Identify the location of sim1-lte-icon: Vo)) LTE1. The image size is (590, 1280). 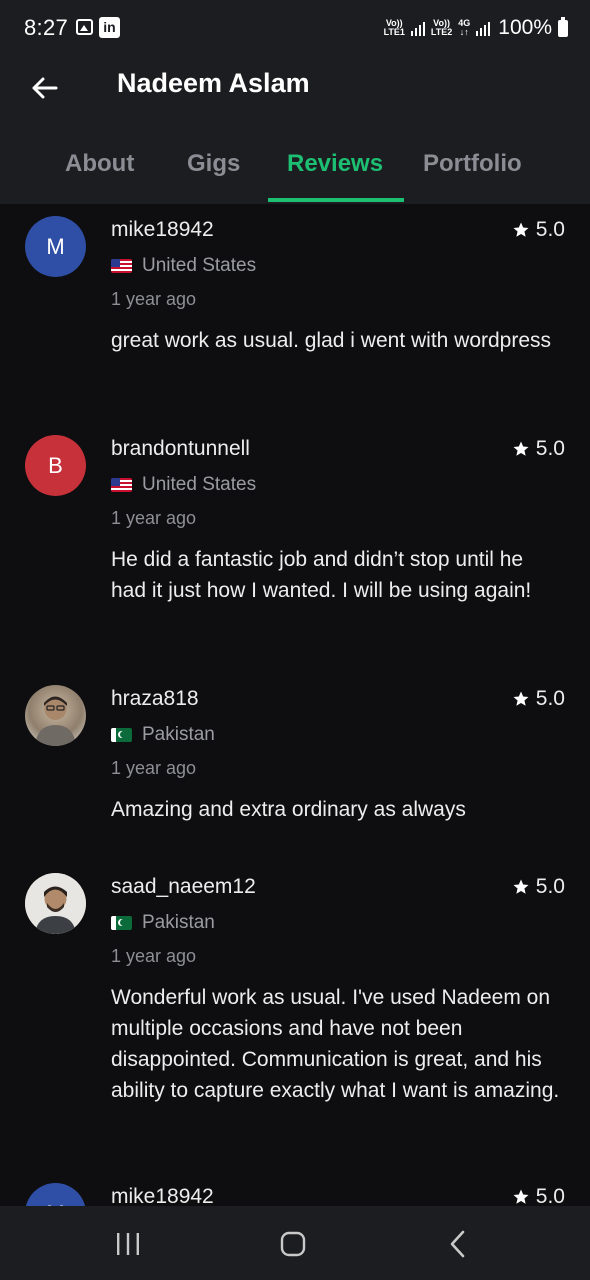
(394, 27).